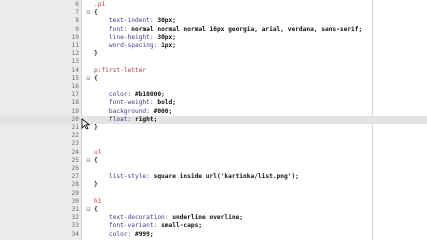 The image size is (427, 240). I want to click on line-number: 6, so click(77, 4).